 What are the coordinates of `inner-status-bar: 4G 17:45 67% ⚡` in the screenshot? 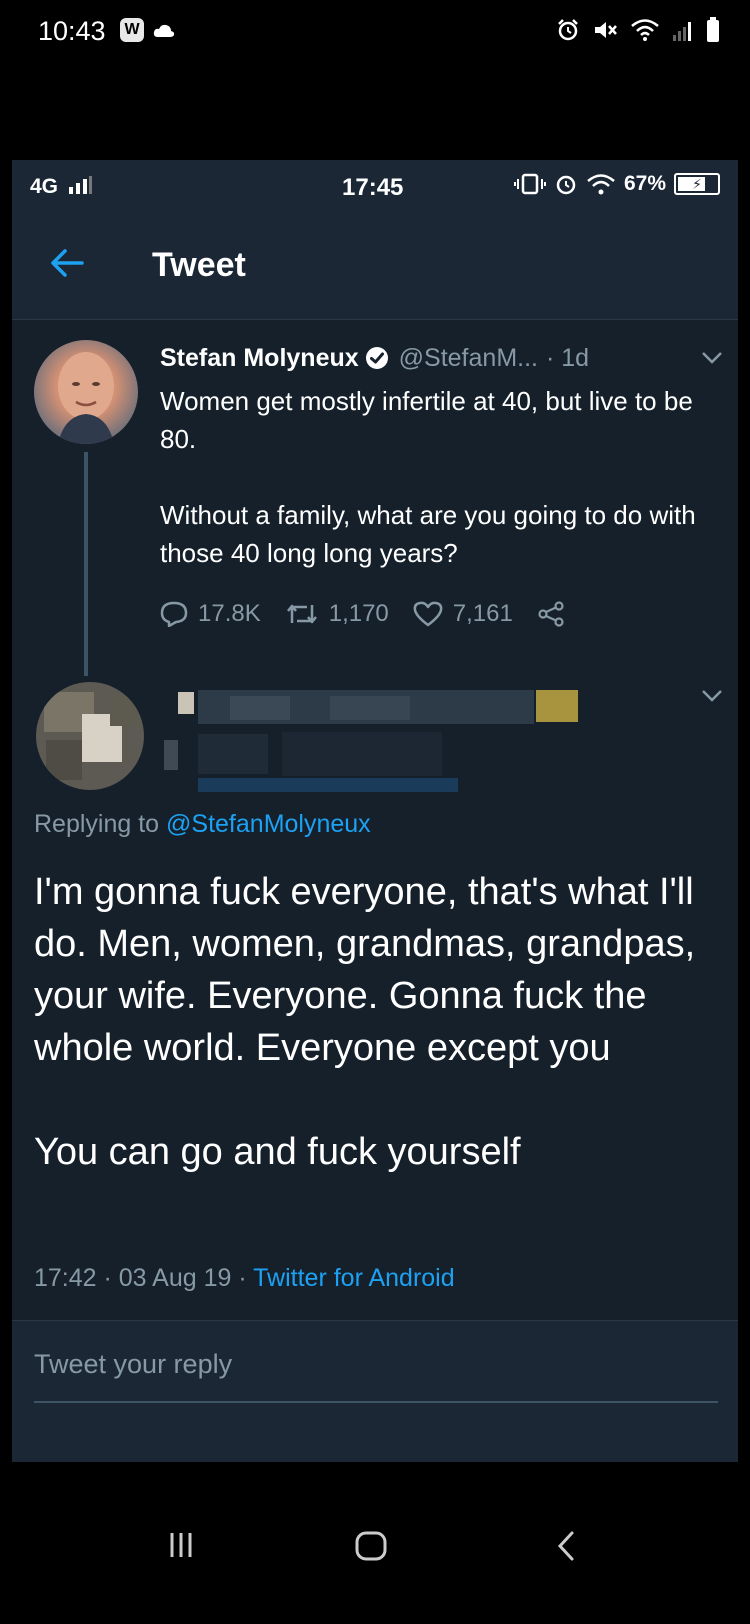 It's located at (375, 186).